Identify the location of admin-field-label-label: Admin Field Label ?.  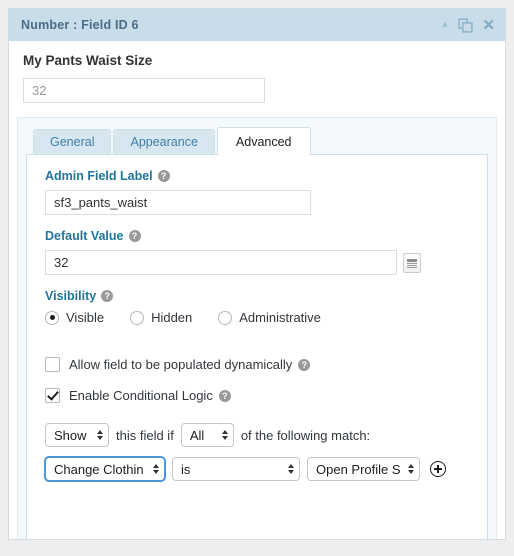
(257, 176).